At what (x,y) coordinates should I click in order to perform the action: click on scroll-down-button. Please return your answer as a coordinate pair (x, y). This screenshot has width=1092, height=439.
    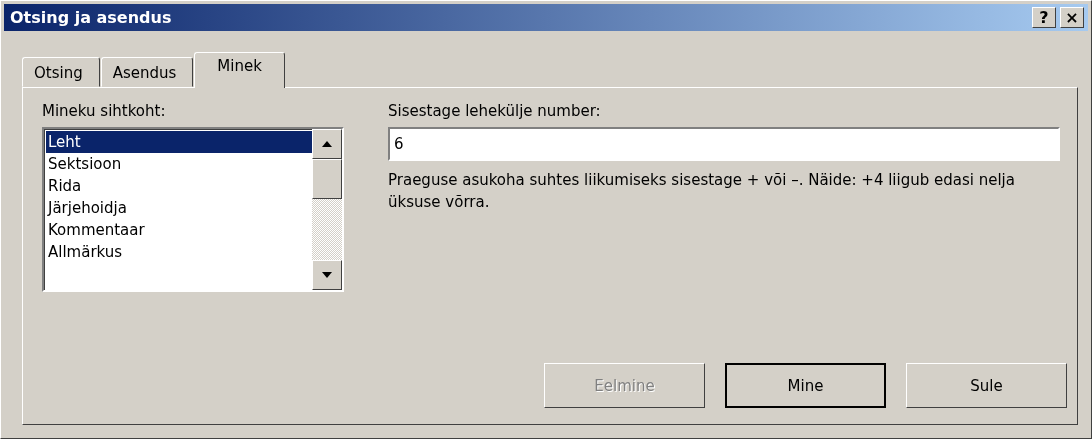
    Looking at the image, I should click on (327, 275).